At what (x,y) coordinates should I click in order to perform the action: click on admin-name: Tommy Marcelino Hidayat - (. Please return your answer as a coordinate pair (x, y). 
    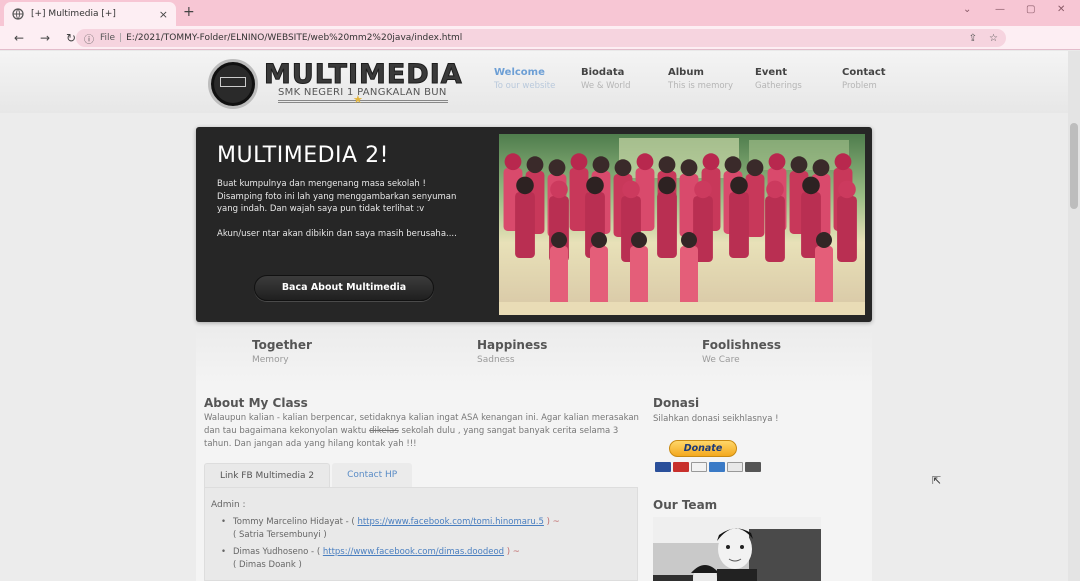
    Looking at the image, I should click on (294, 522).